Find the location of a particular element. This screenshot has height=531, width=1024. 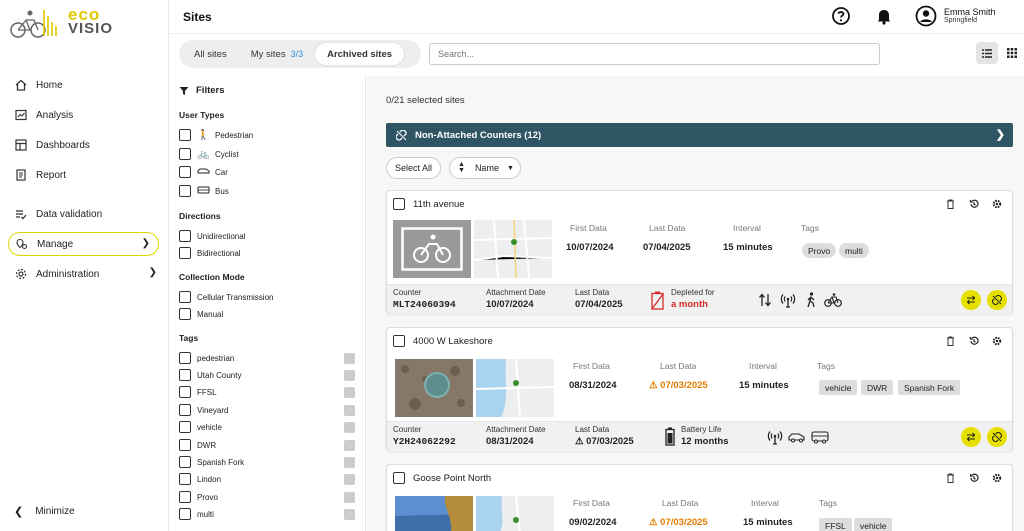

tab-my-sites: My sites 3/3 is located at coordinates (277, 54).